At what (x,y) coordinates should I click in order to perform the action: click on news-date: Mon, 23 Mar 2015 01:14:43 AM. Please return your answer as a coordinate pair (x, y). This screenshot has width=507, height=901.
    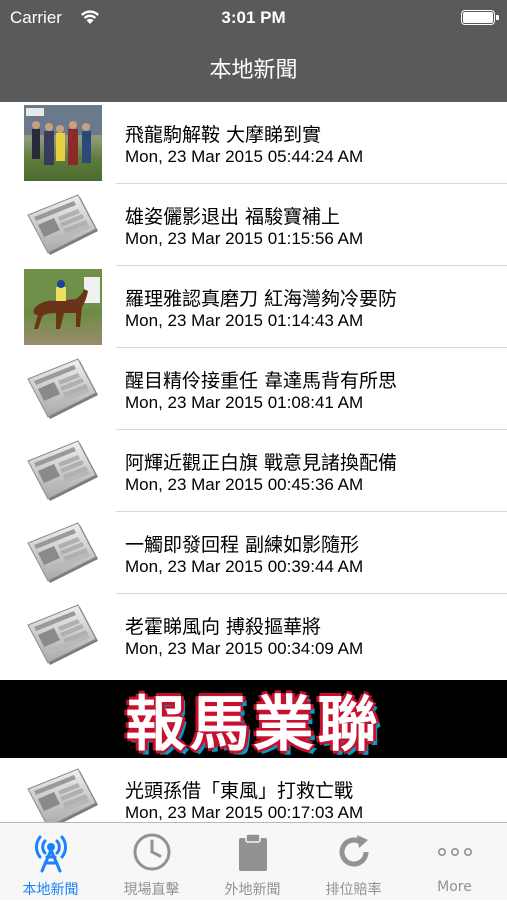
    Looking at the image, I should click on (244, 320).